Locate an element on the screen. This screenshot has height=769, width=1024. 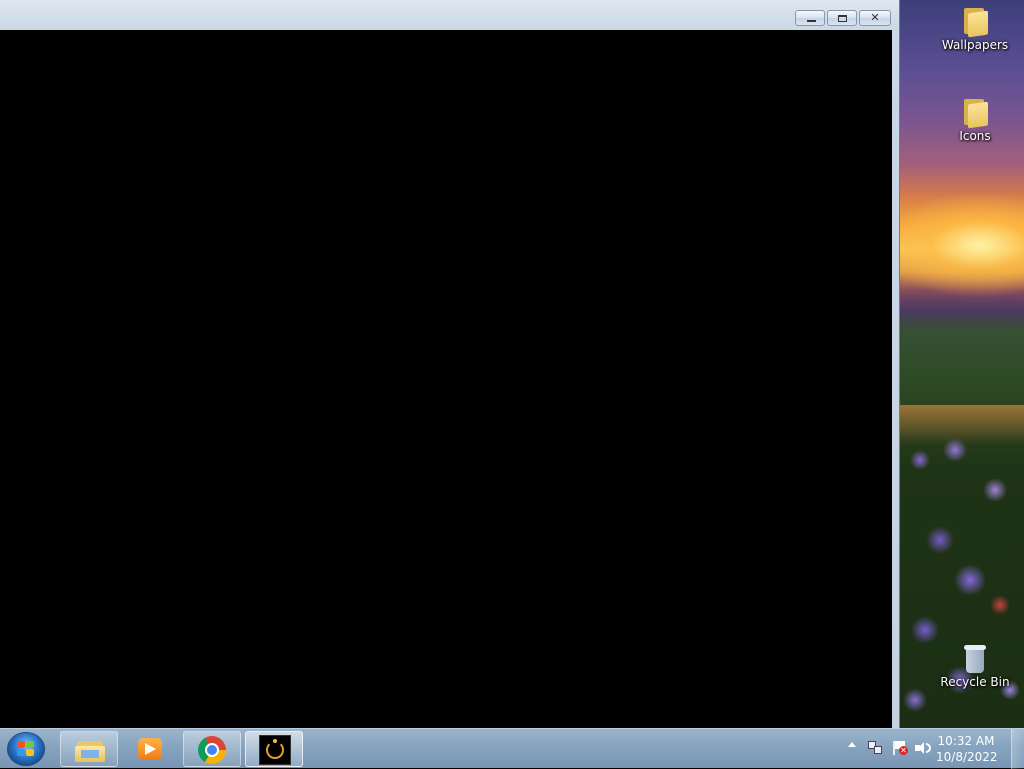
desktop-icon-wallpapers: Wallpapers is located at coordinates (975, 29).